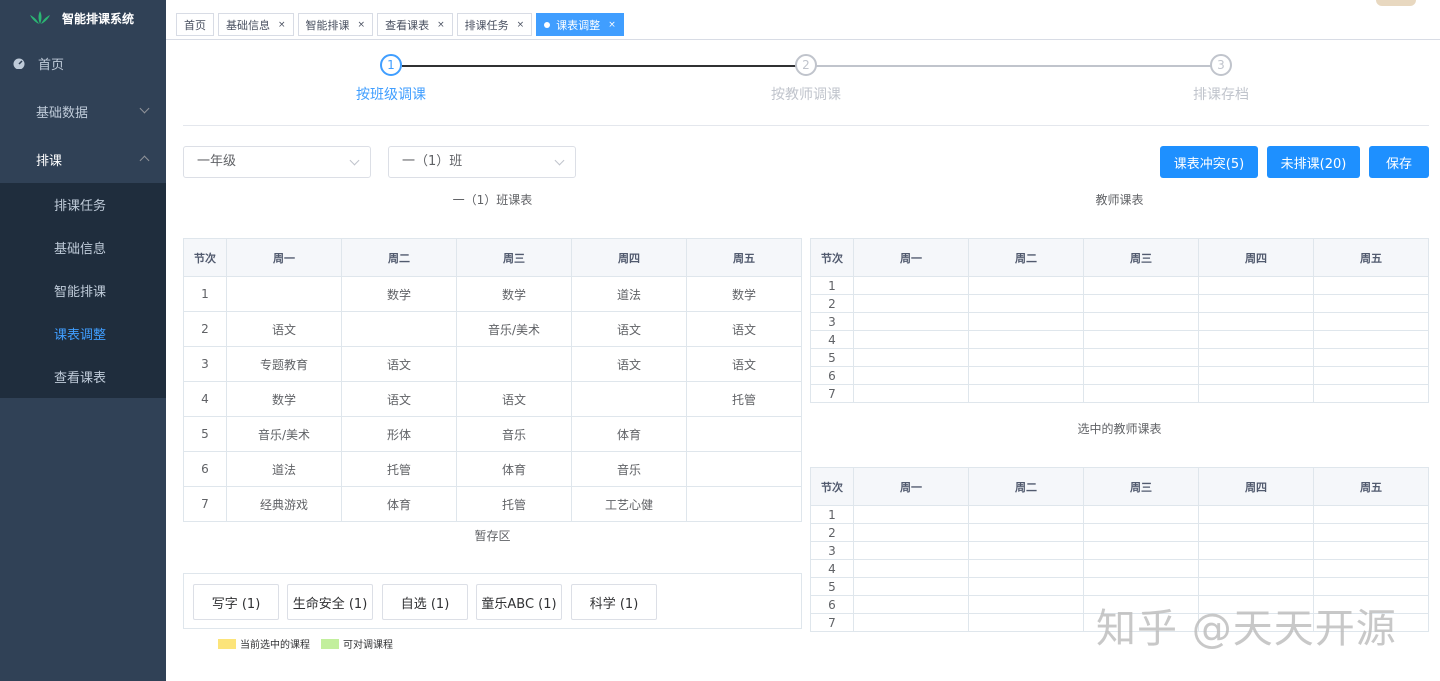 Image resolution: width=1440 pixels, height=681 pixels. I want to click on app-logo: 智能排课系统, so click(83, 18).